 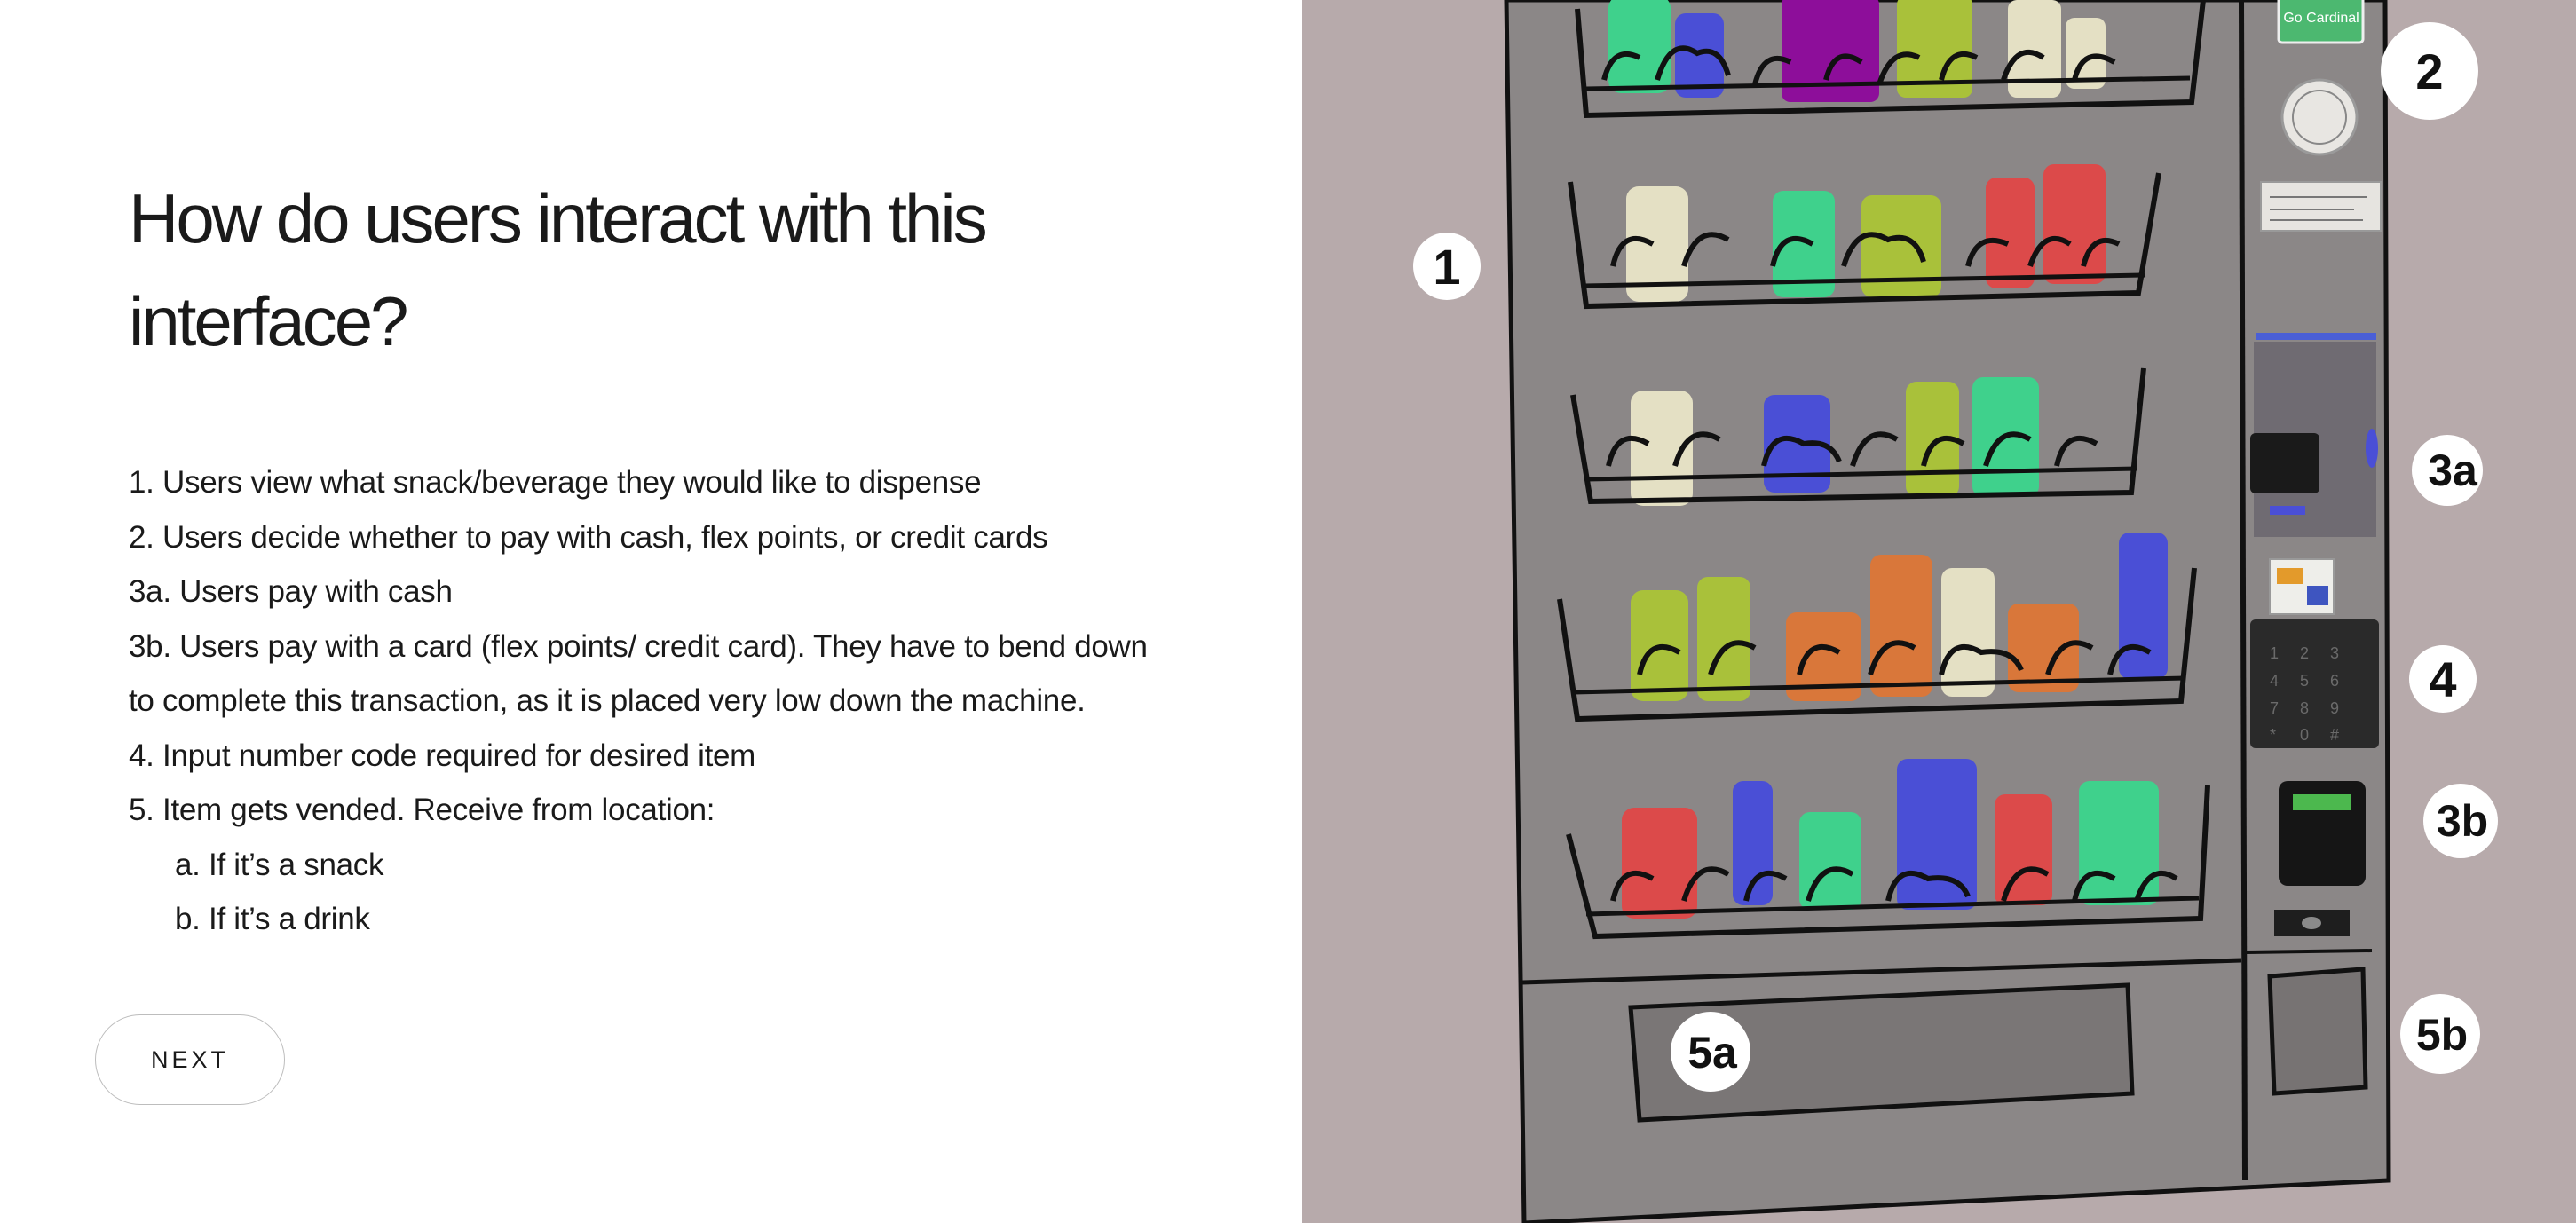 I want to click on machine-divider, so click(x=2243, y=590).